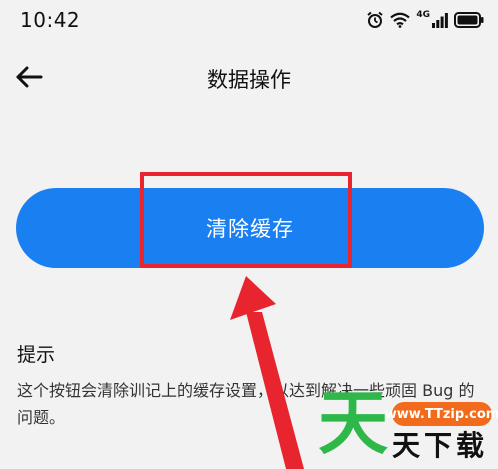 This screenshot has width=498, height=469. I want to click on tip-heading: 提示, so click(36, 355).